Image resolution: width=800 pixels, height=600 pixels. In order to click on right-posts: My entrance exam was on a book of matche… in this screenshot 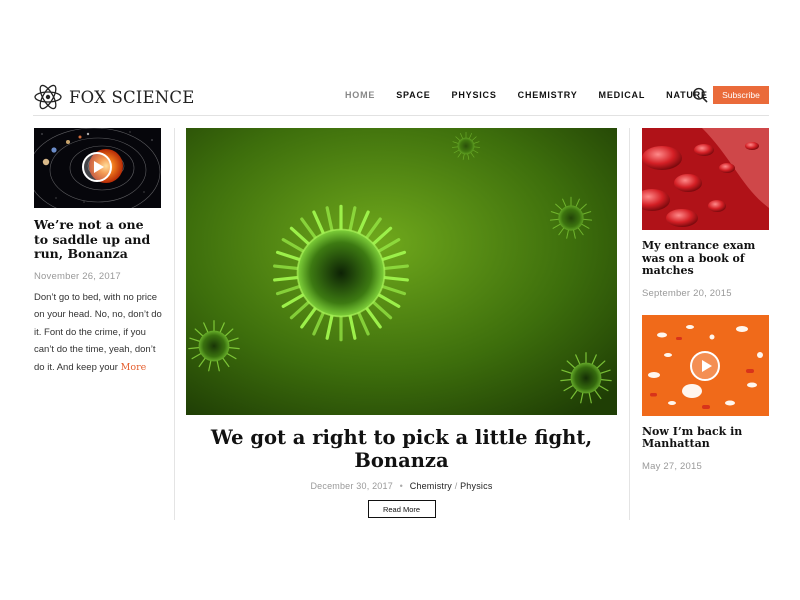, I will do `click(705, 300)`.